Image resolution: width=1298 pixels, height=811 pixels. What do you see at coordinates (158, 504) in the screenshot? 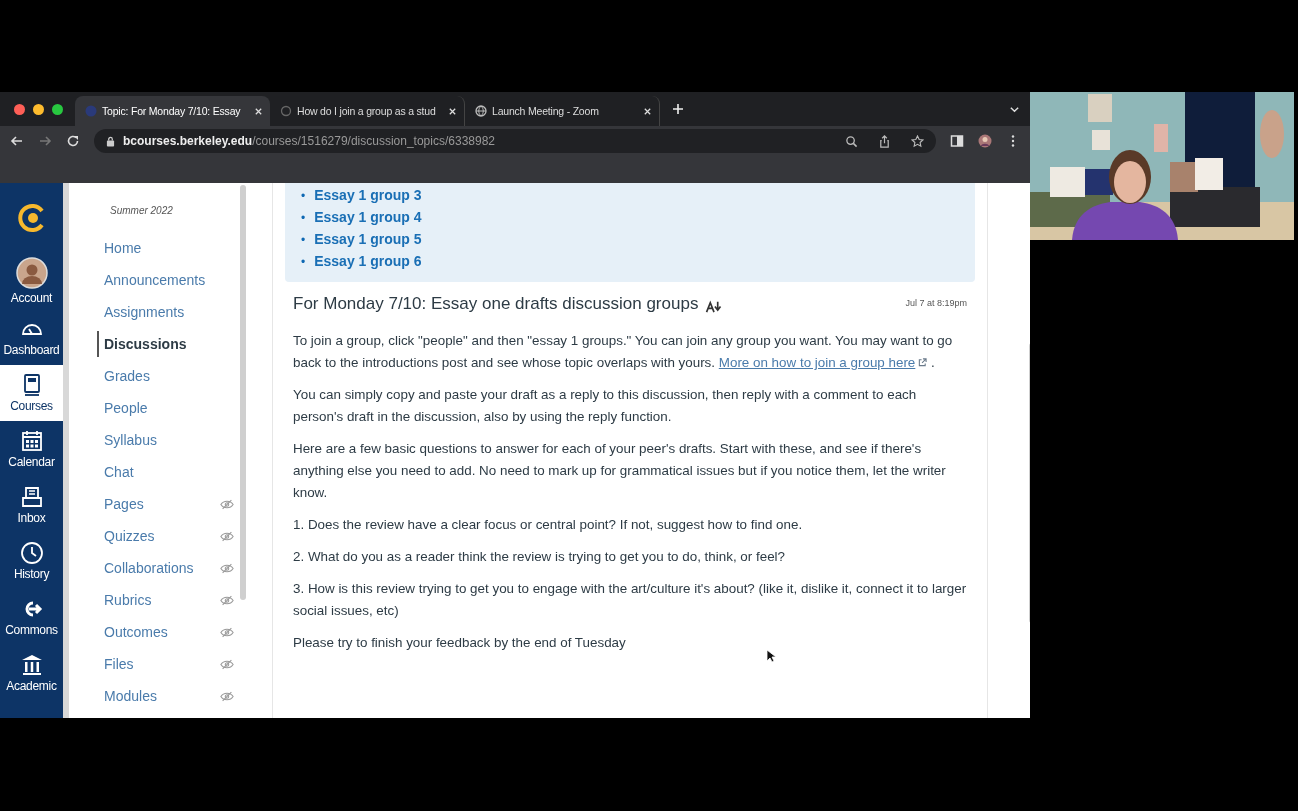
I see `course-nav-link: Pages` at bounding box center [158, 504].